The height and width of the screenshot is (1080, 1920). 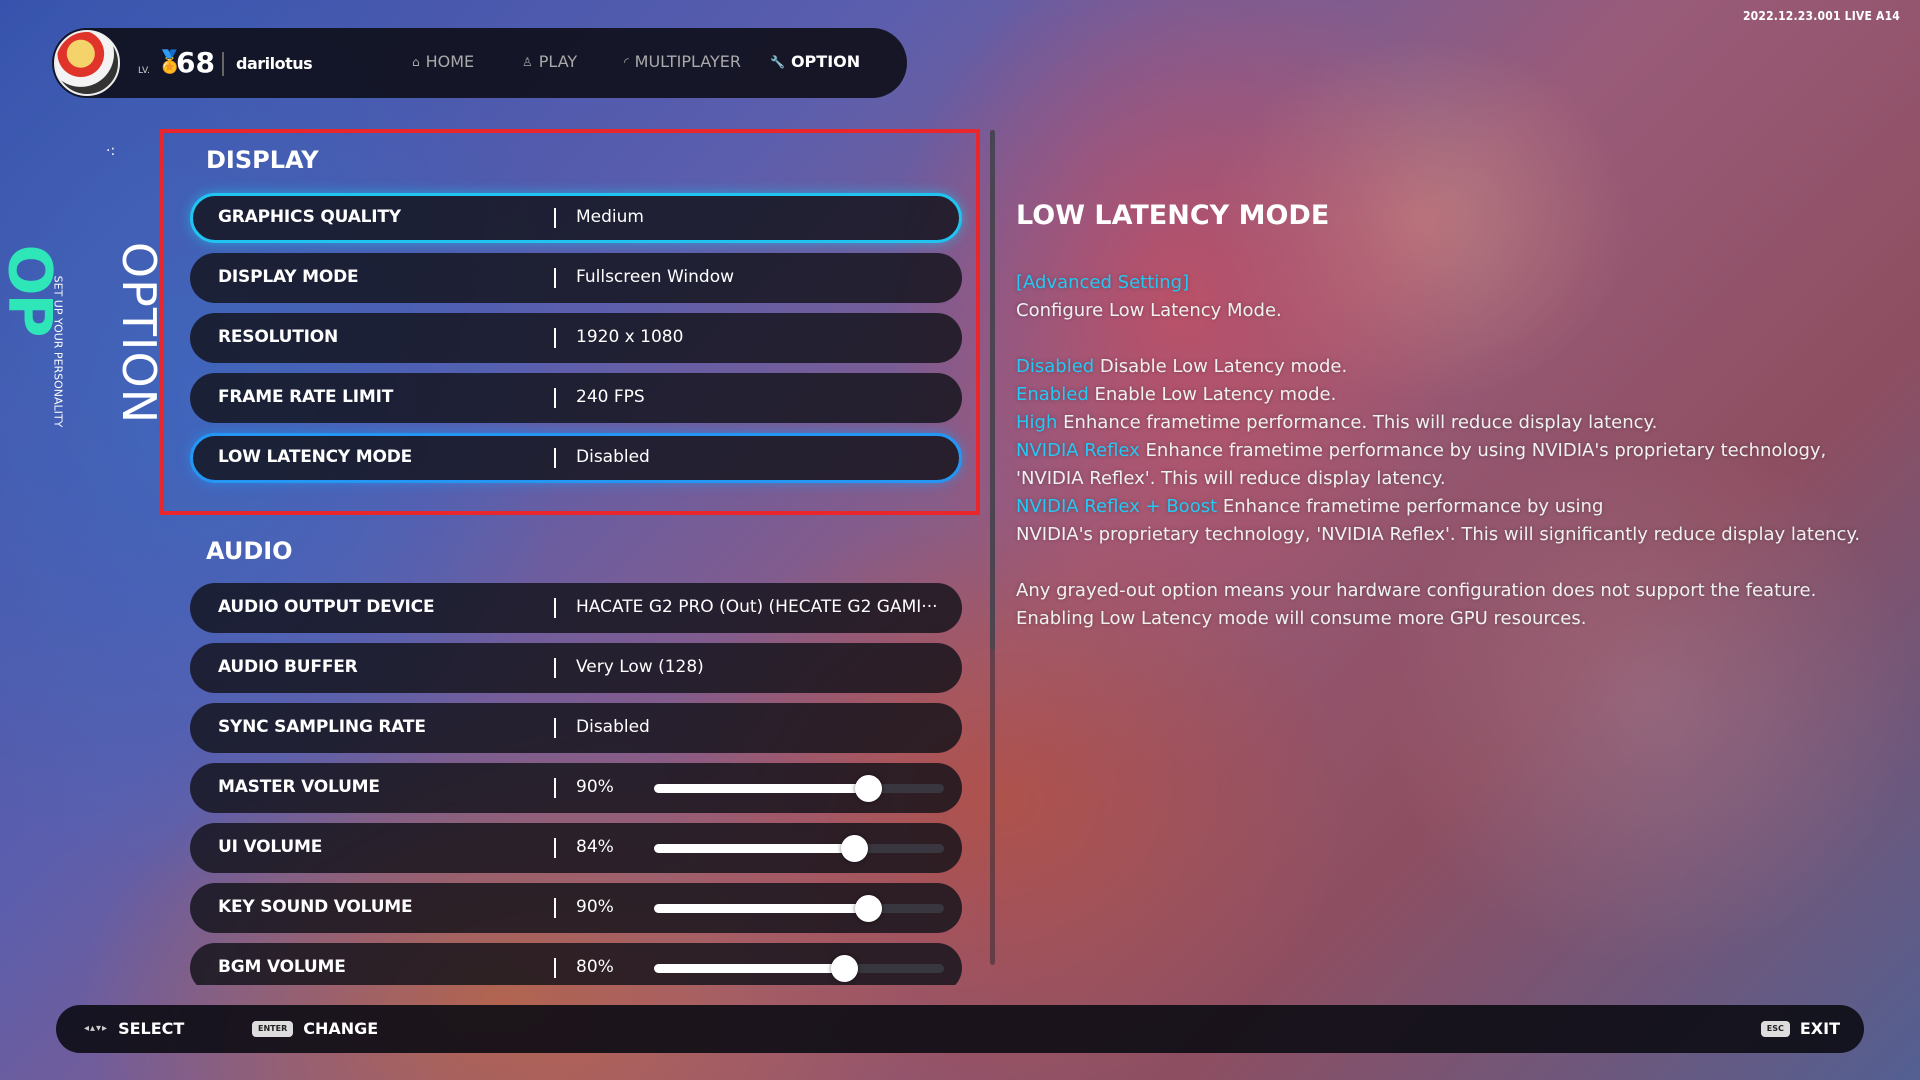 What do you see at coordinates (416, 61) in the screenshot?
I see `home-icon: ⌂` at bounding box center [416, 61].